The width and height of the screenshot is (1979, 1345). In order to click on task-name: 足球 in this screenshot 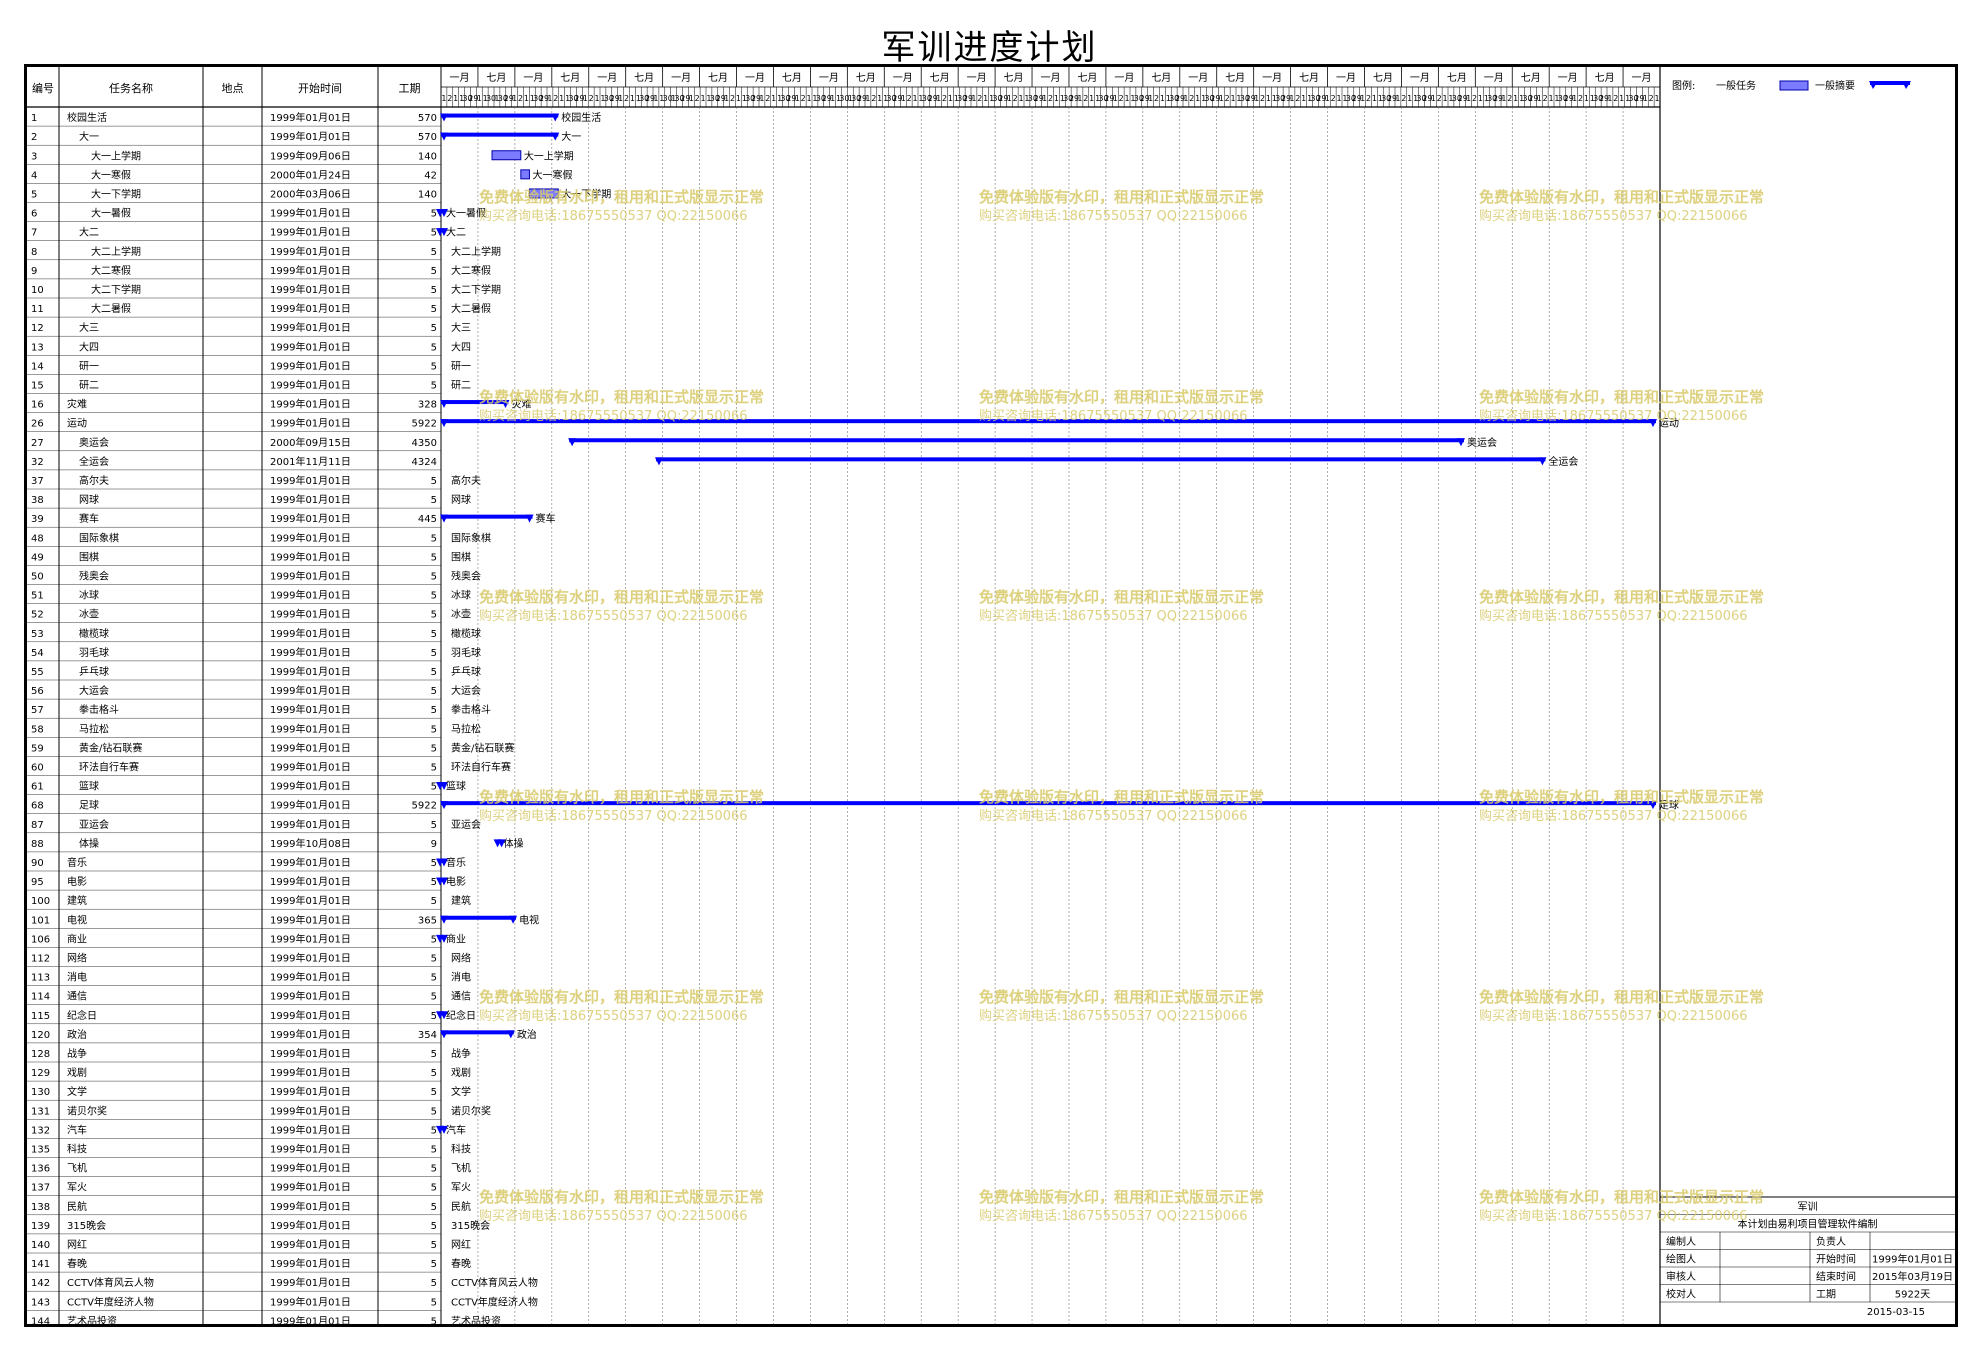, I will do `click(89, 805)`.